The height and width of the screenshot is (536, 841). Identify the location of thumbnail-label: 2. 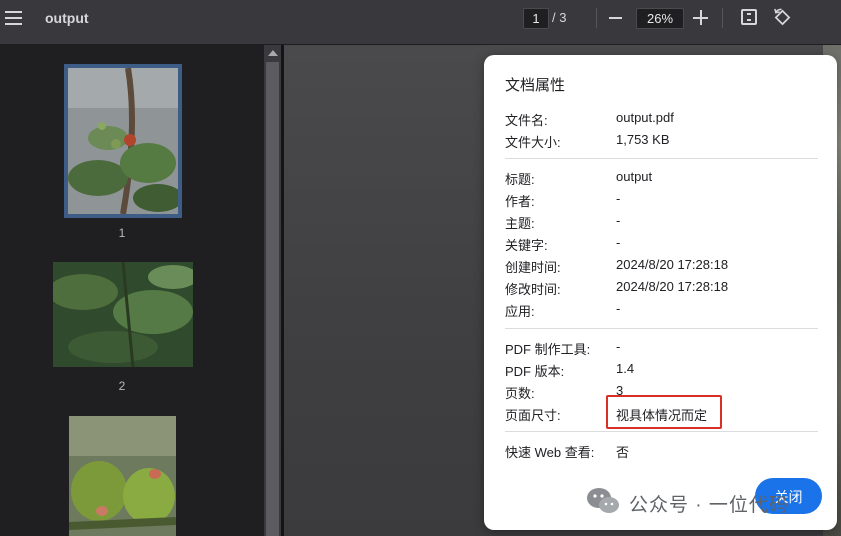
(122, 386).